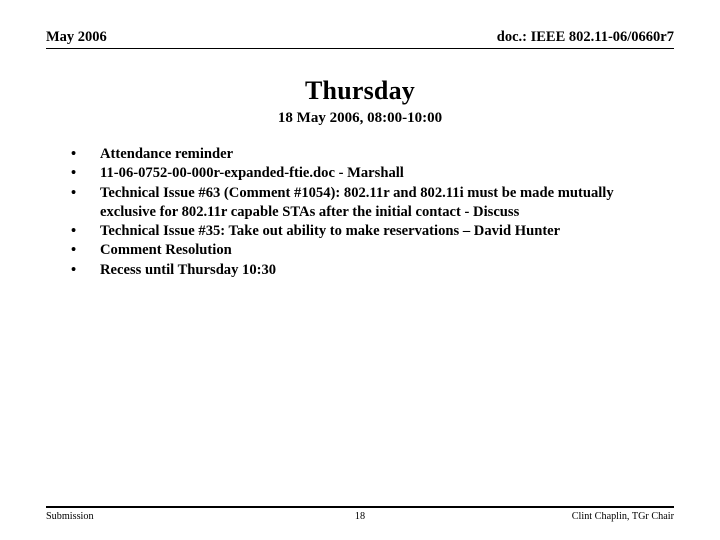  I want to click on header-date: May 2006, so click(76, 37).